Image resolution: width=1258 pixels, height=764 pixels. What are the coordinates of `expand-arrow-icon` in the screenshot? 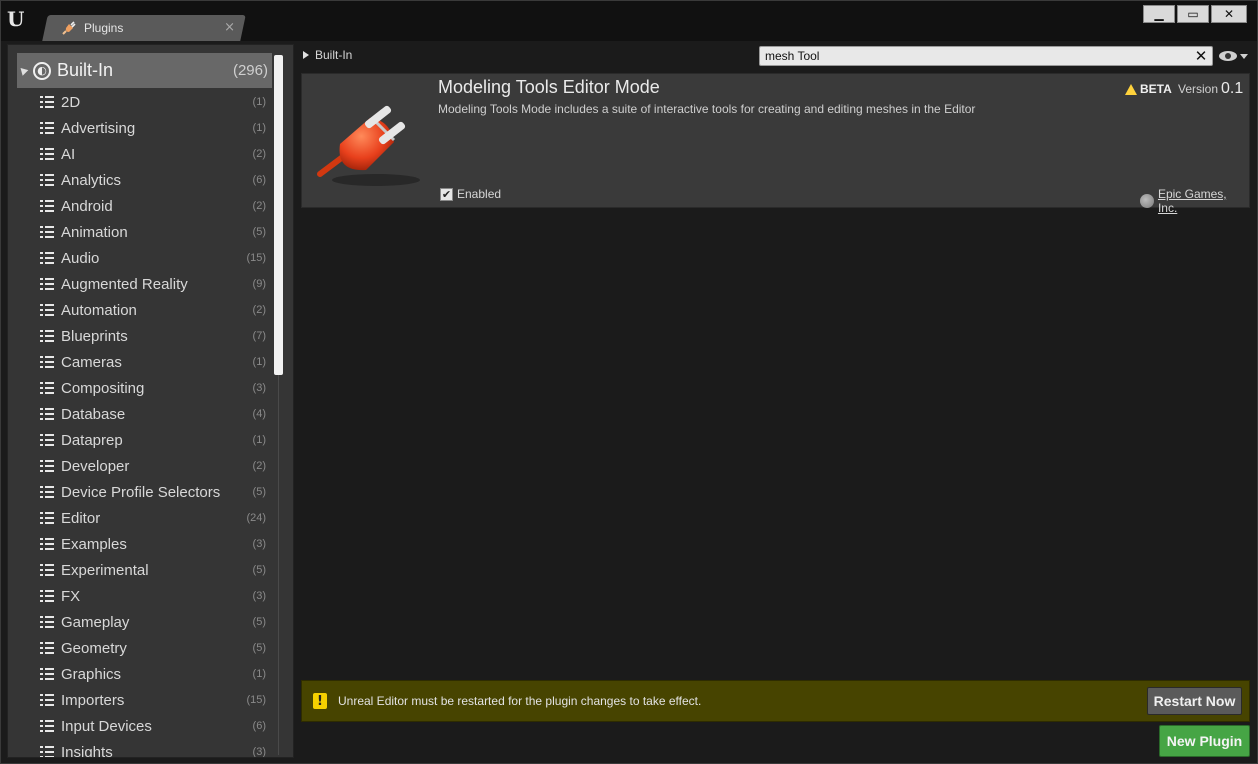 It's located at (23, 70).